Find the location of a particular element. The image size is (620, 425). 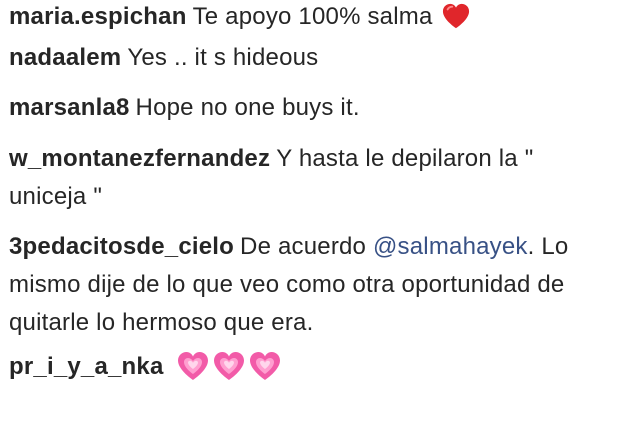

comment-item: maria.espichan Te apoyo 100% salma is located at coordinates (311, 18).